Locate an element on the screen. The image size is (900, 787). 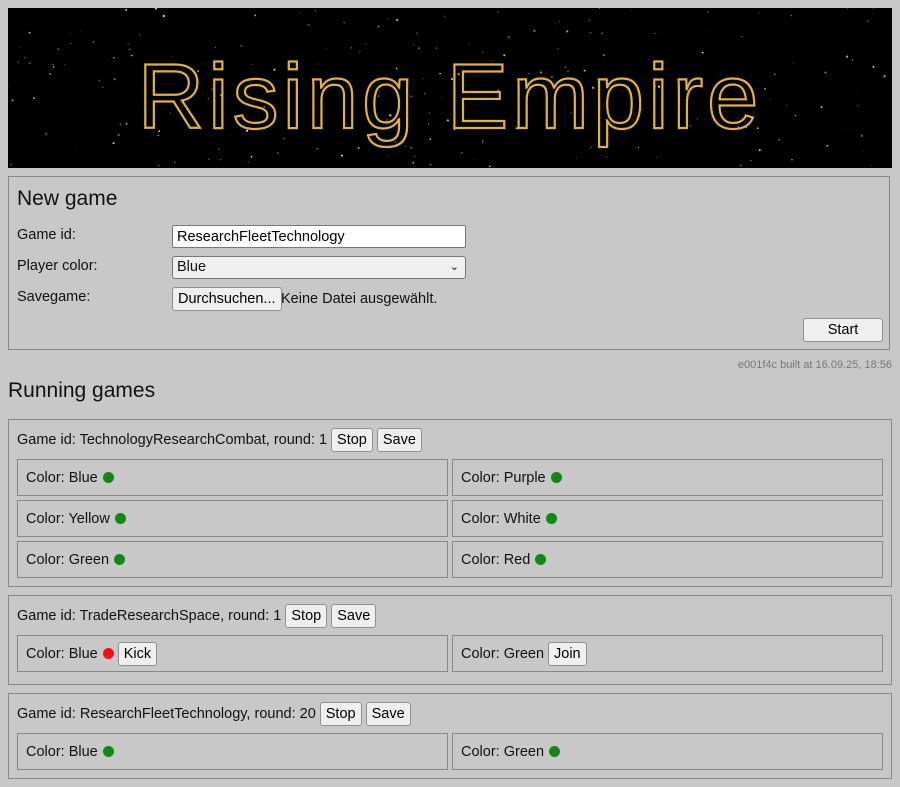
game-id-input is located at coordinates (319, 236).